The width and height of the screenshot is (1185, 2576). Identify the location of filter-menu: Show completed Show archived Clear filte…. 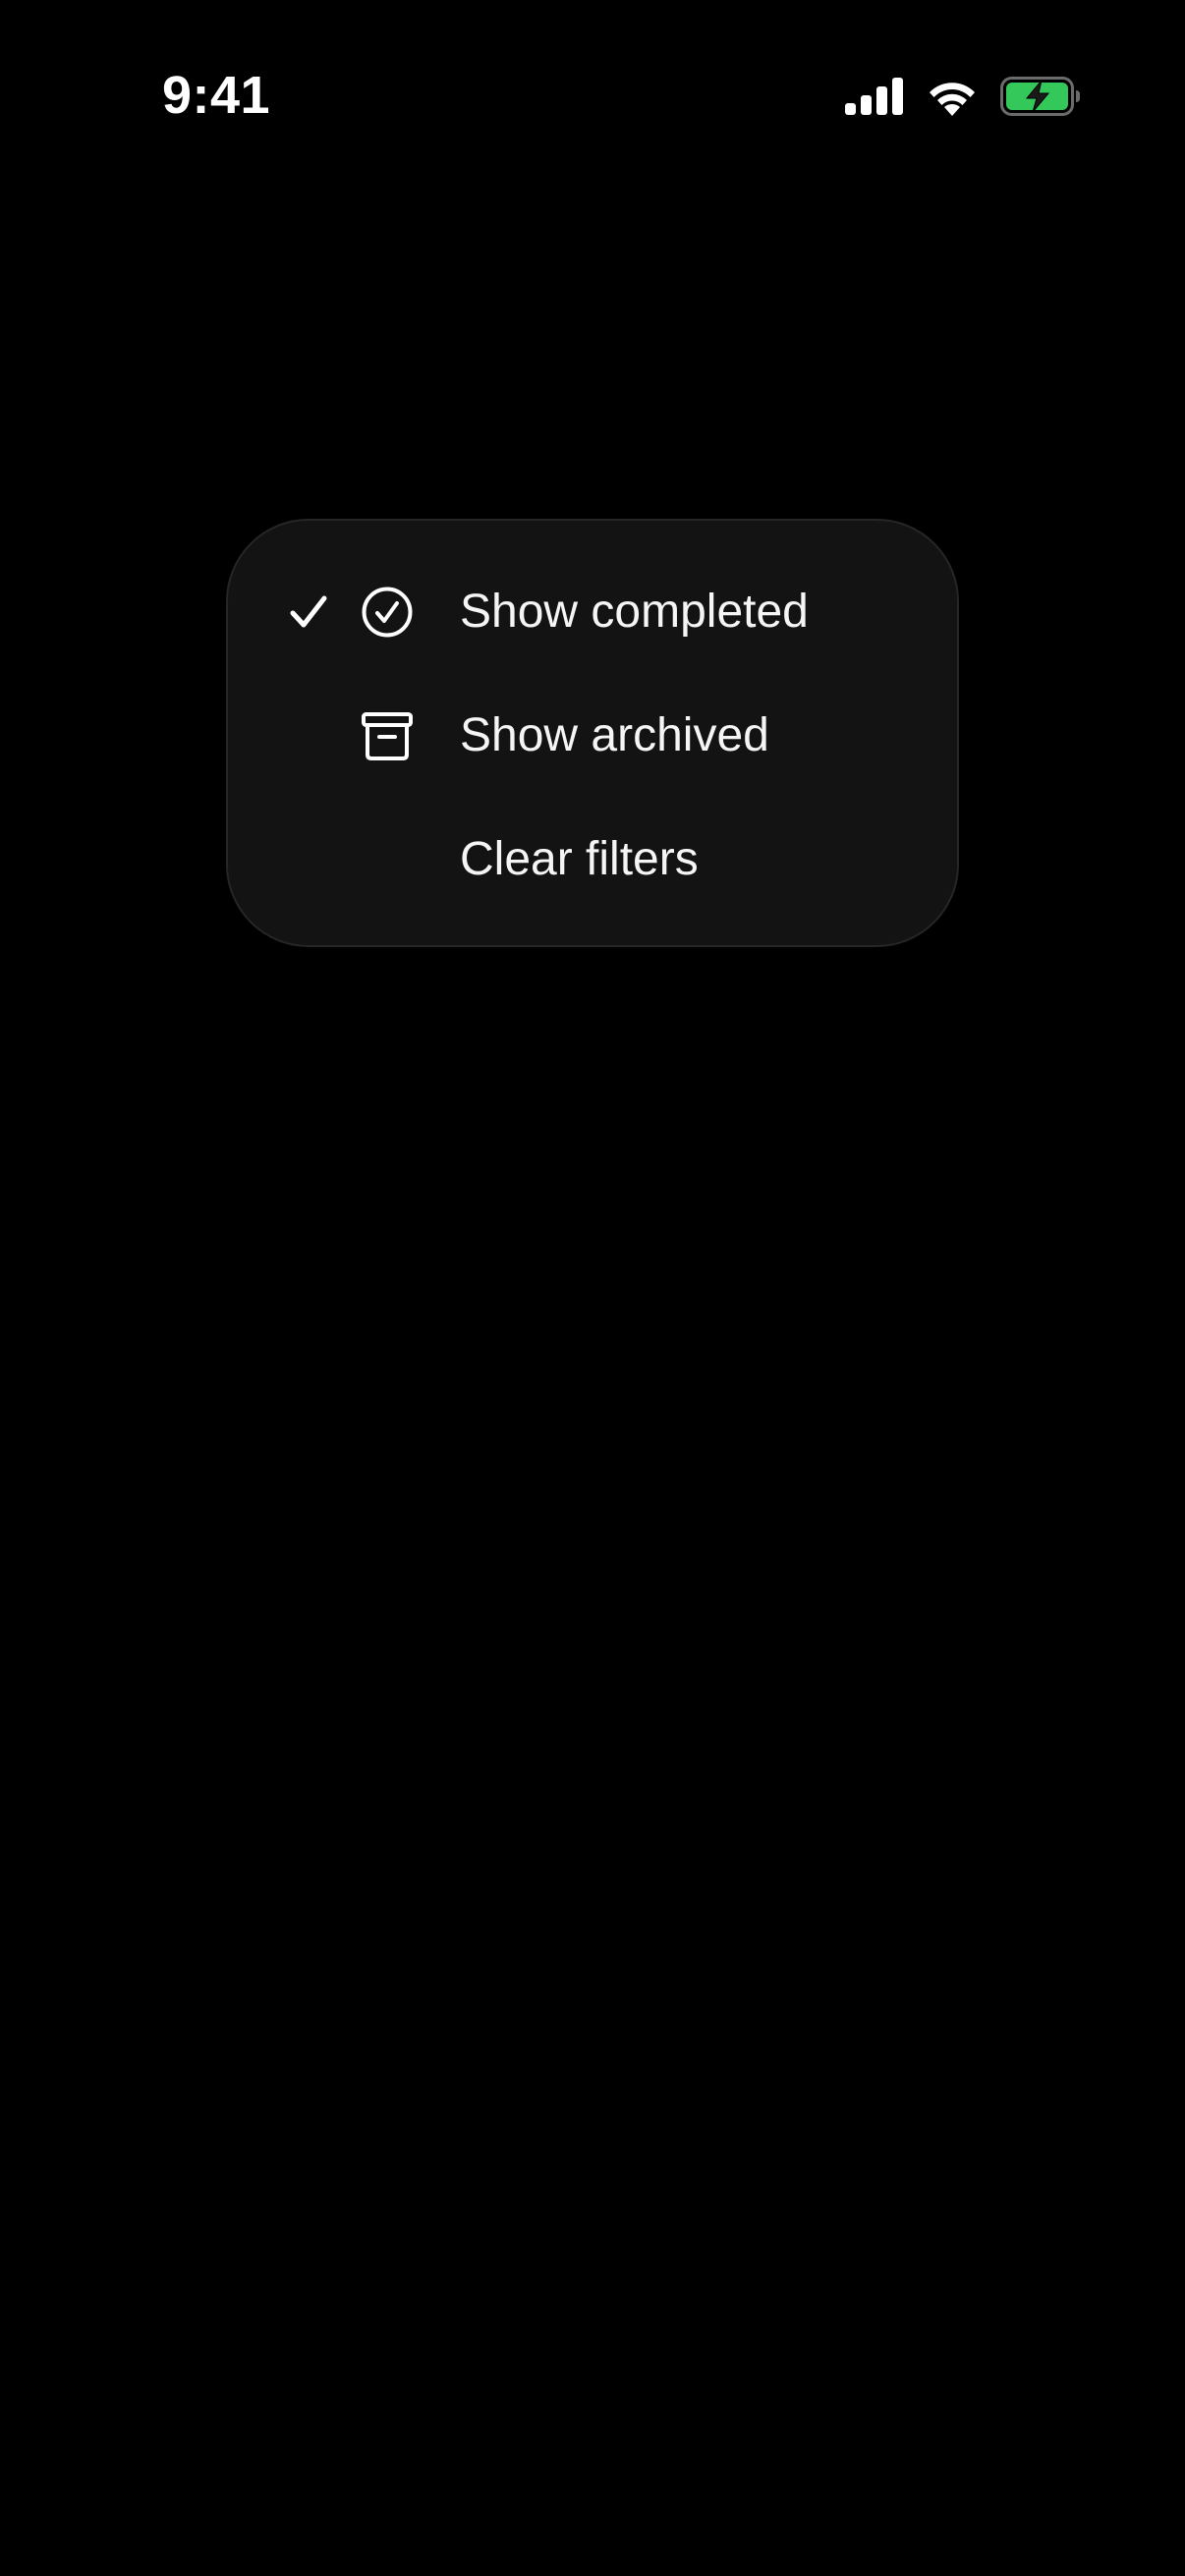
(592, 733).